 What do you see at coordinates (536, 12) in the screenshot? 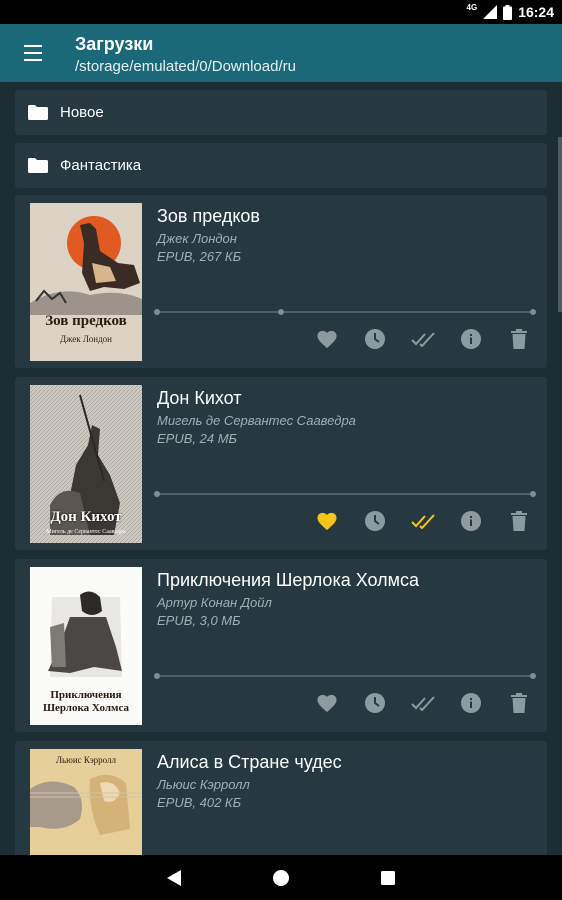
I see `status-time: 16:24` at bounding box center [536, 12].